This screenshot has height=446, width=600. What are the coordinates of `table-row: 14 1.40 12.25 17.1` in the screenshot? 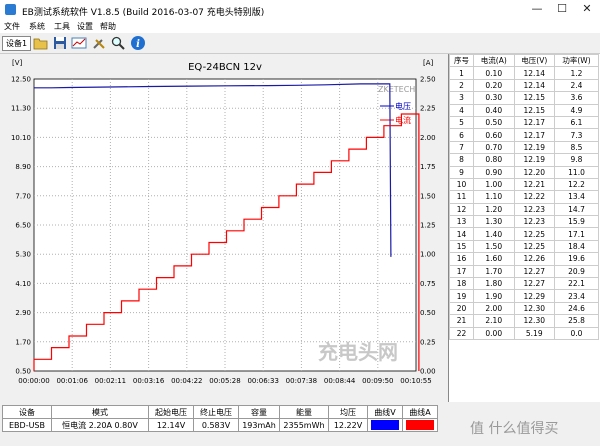 It's located at (523, 234).